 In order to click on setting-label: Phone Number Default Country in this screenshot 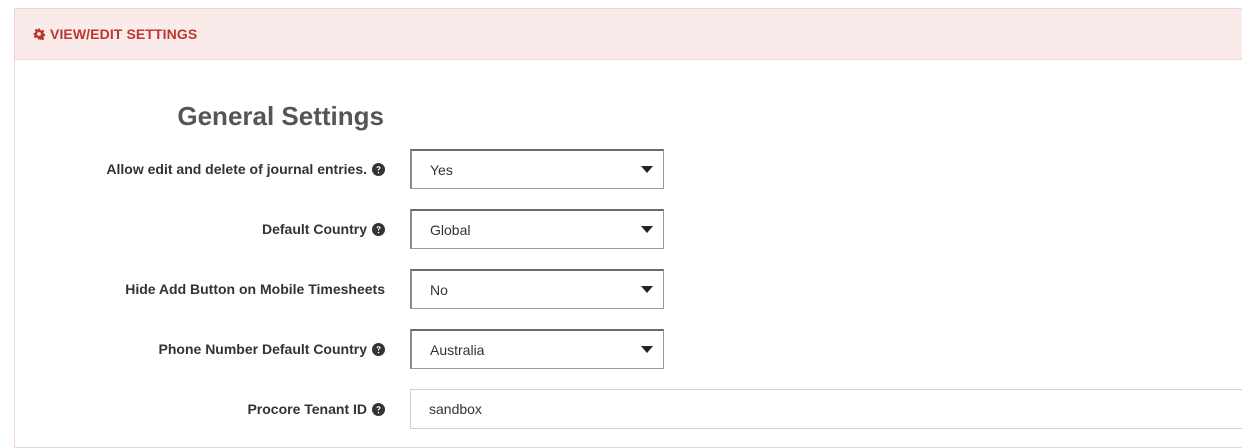, I will do `click(272, 349)`.